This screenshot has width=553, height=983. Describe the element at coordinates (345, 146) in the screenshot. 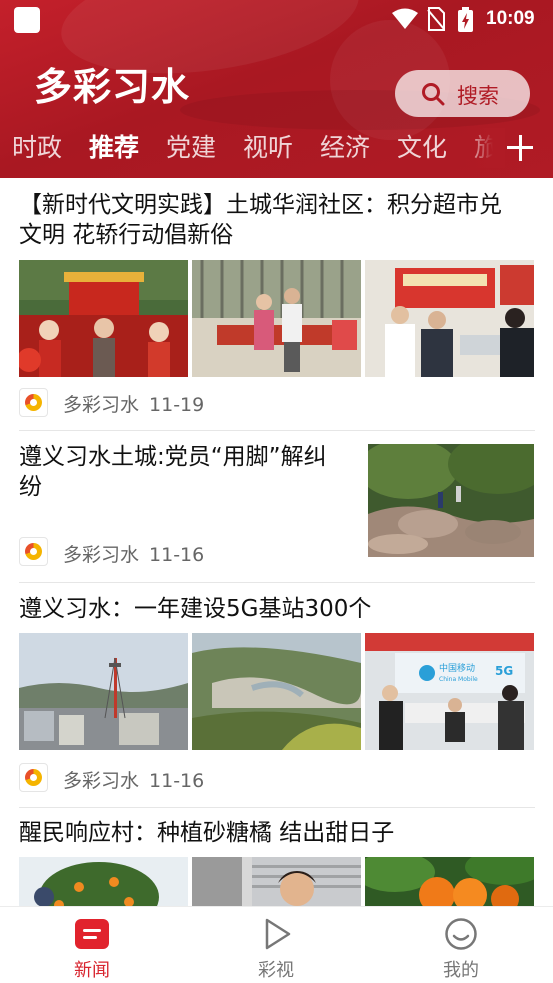

I see `tab-jingji: 经济` at that location.